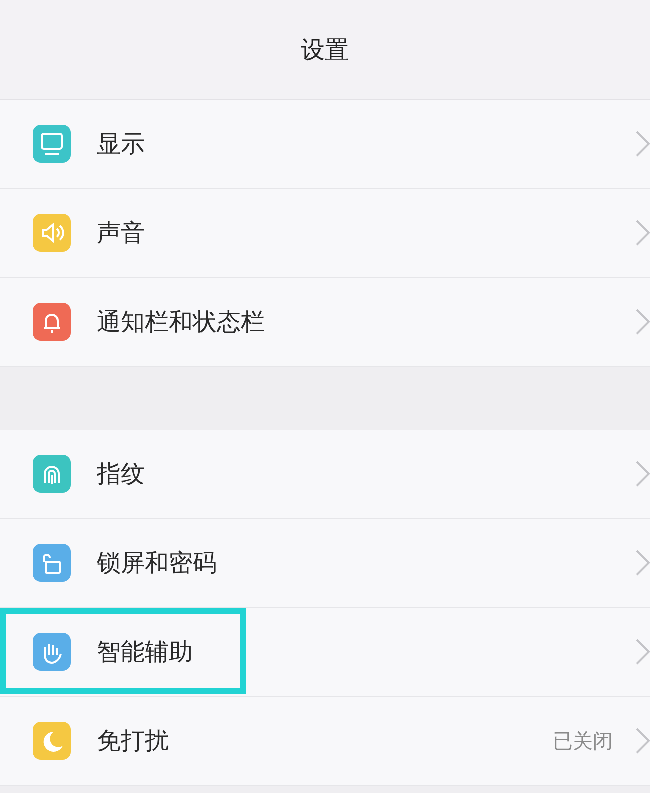 The height and width of the screenshot is (793, 650). Describe the element at coordinates (133, 741) in the screenshot. I see `row-label: 免打扰` at that location.